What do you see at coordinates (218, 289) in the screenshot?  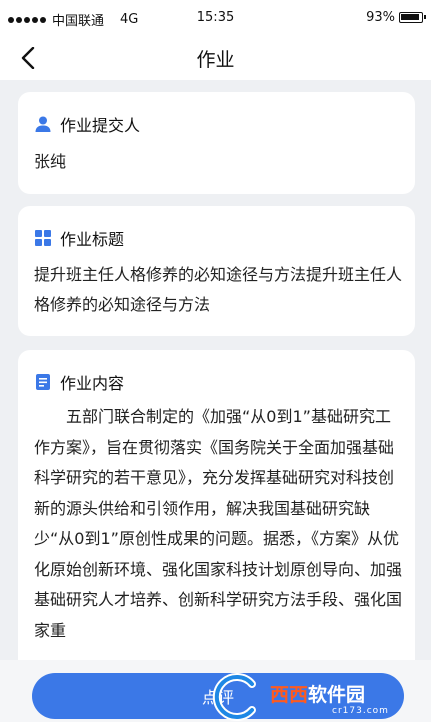 I see `homework-title-value: 提升班主任人格修养的必知途径与方法提升班主任人格修养的必知途径与方法` at bounding box center [218, 289].